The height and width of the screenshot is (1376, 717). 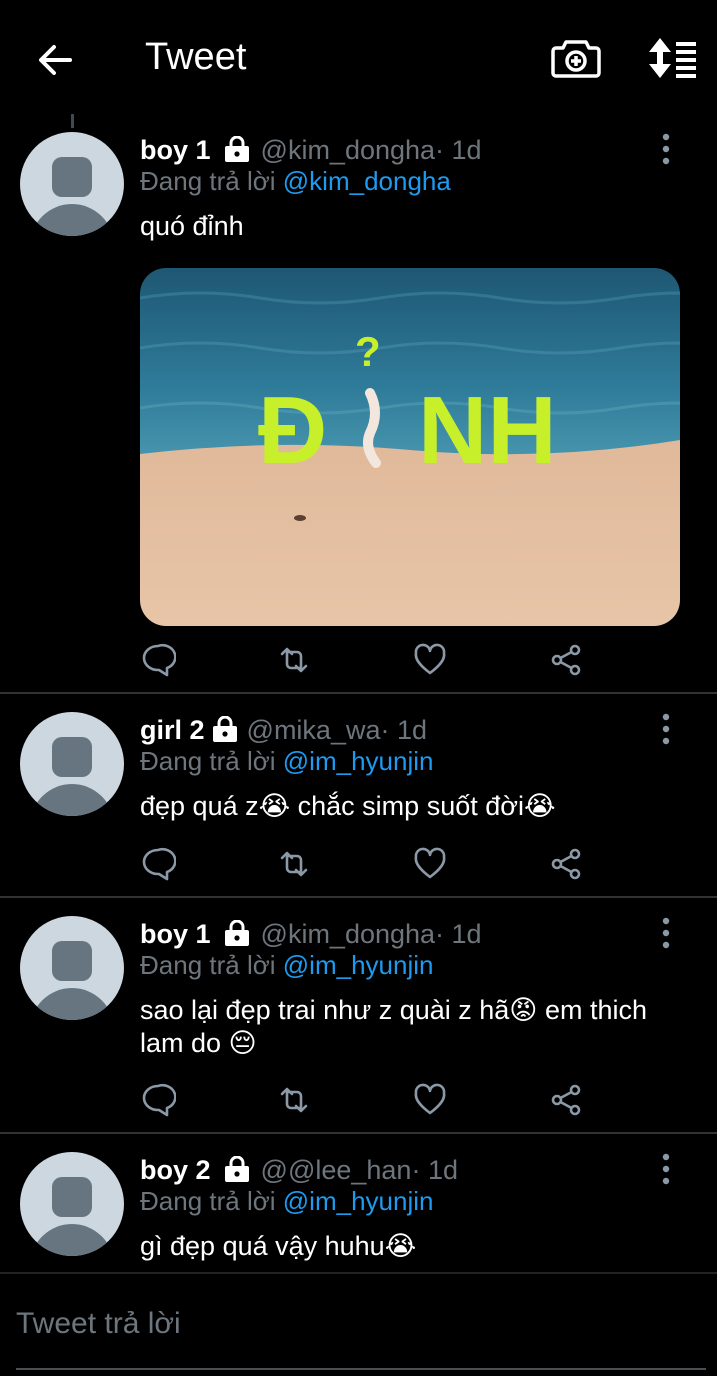 What do you see at coordinates (361, 1369) in the screenshot?
I see `reply-underline` at bounding box center [361, 1369].